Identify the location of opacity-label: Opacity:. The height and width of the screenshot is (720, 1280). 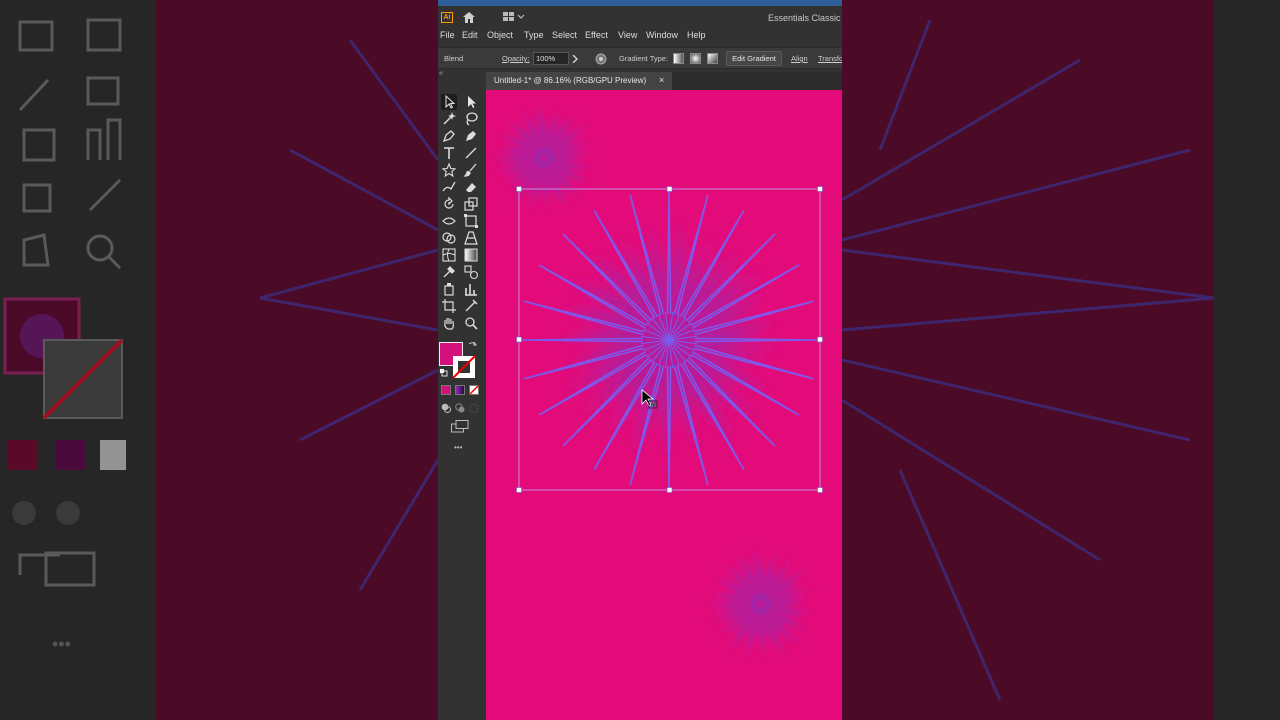
(516, 58).